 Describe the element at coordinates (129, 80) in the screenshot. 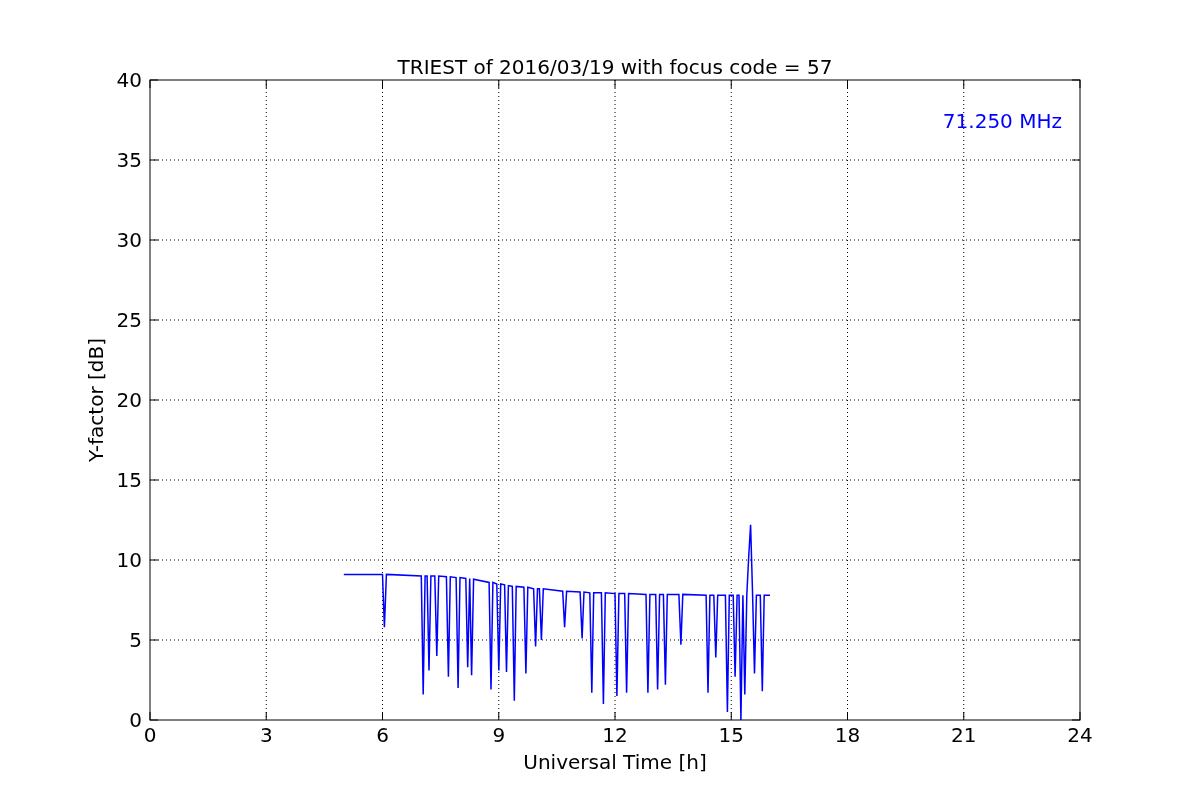

I see `y-tick-label: 40` at that location.